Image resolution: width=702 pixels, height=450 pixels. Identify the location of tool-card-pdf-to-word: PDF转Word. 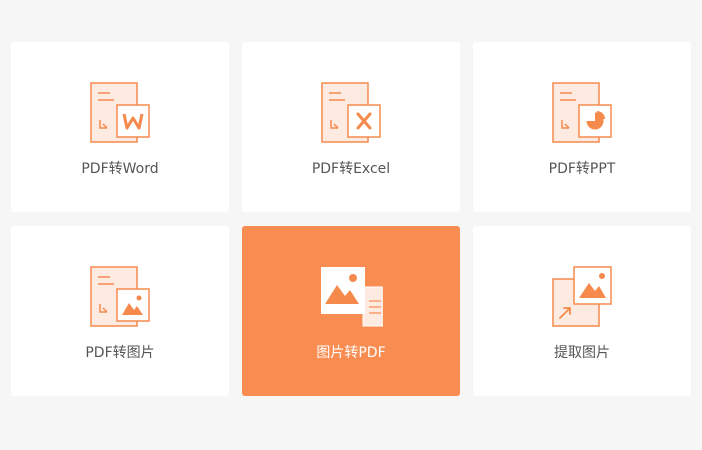
(120, 127).